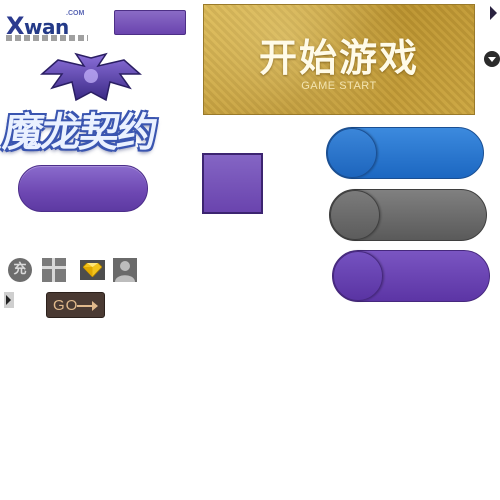  I want to click on game-start-button: 开始游戏 GAME START, so click(339, 59).